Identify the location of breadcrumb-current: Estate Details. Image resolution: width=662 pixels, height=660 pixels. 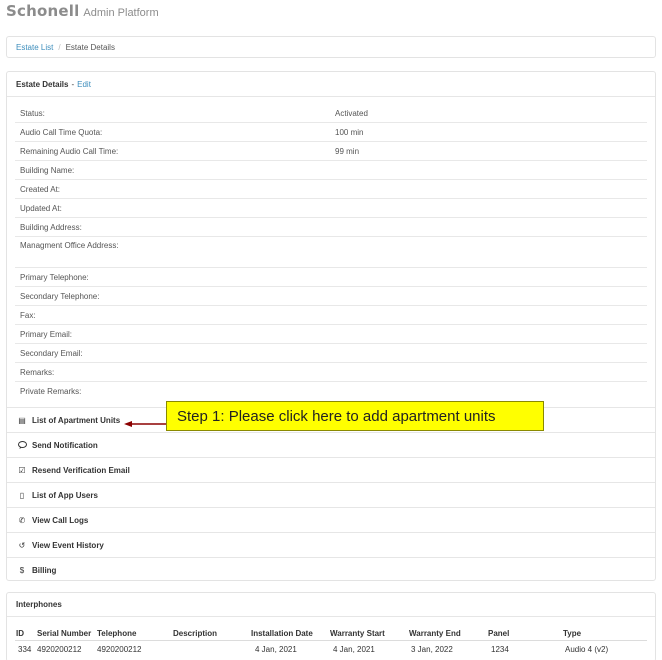
(90, 47).